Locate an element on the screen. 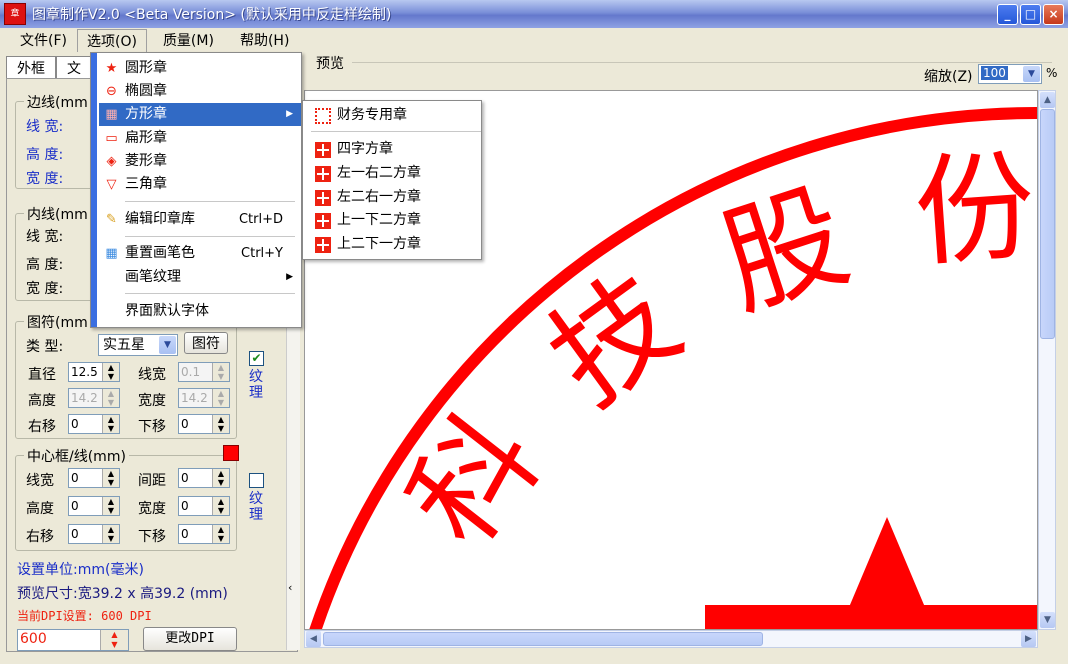 This screenshot has width=1068, height=664. scroll-left-icon: ‹ is located at coordinates (290, 587).